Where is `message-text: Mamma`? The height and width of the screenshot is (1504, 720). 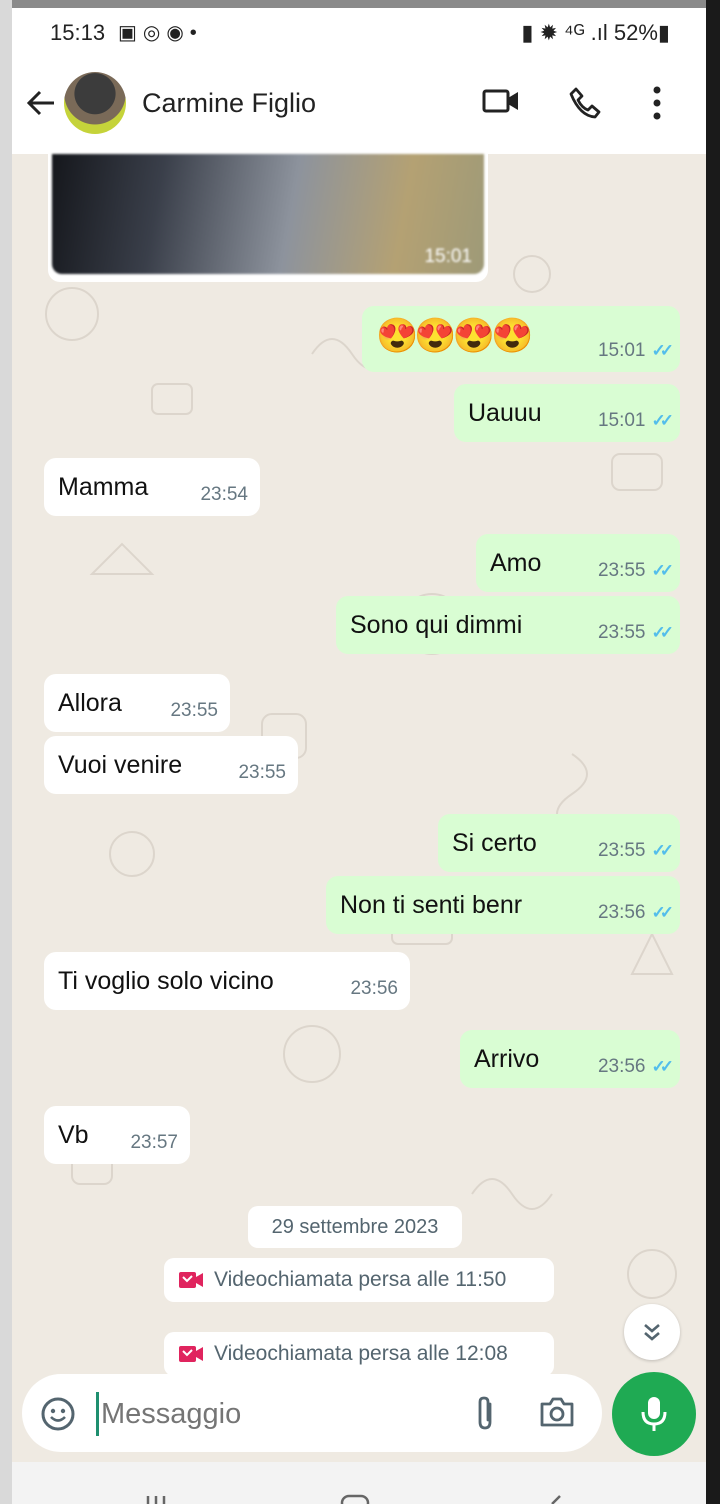 message-text: Mamma is located at coordinates (103, 486).